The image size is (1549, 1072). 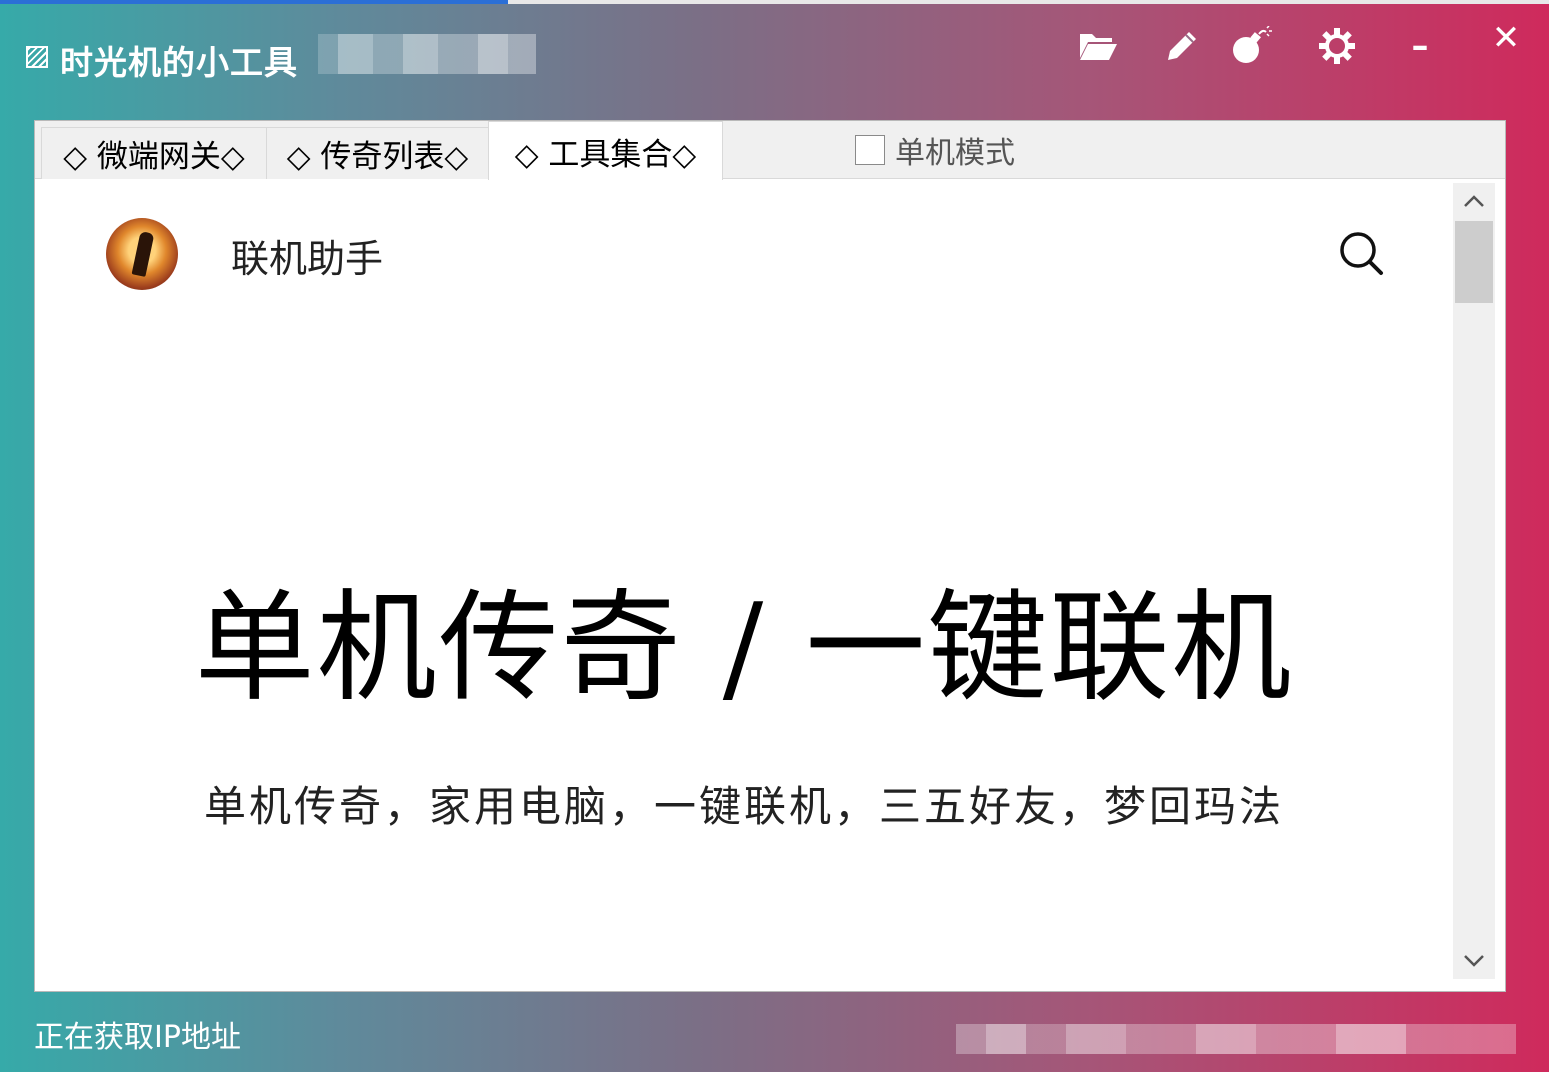 What do you see at coordinates (154, 153) in the screenshot?
I see `tab-micro-gateway: ◇ 微端网关◇` at bounding box center [154, 153].